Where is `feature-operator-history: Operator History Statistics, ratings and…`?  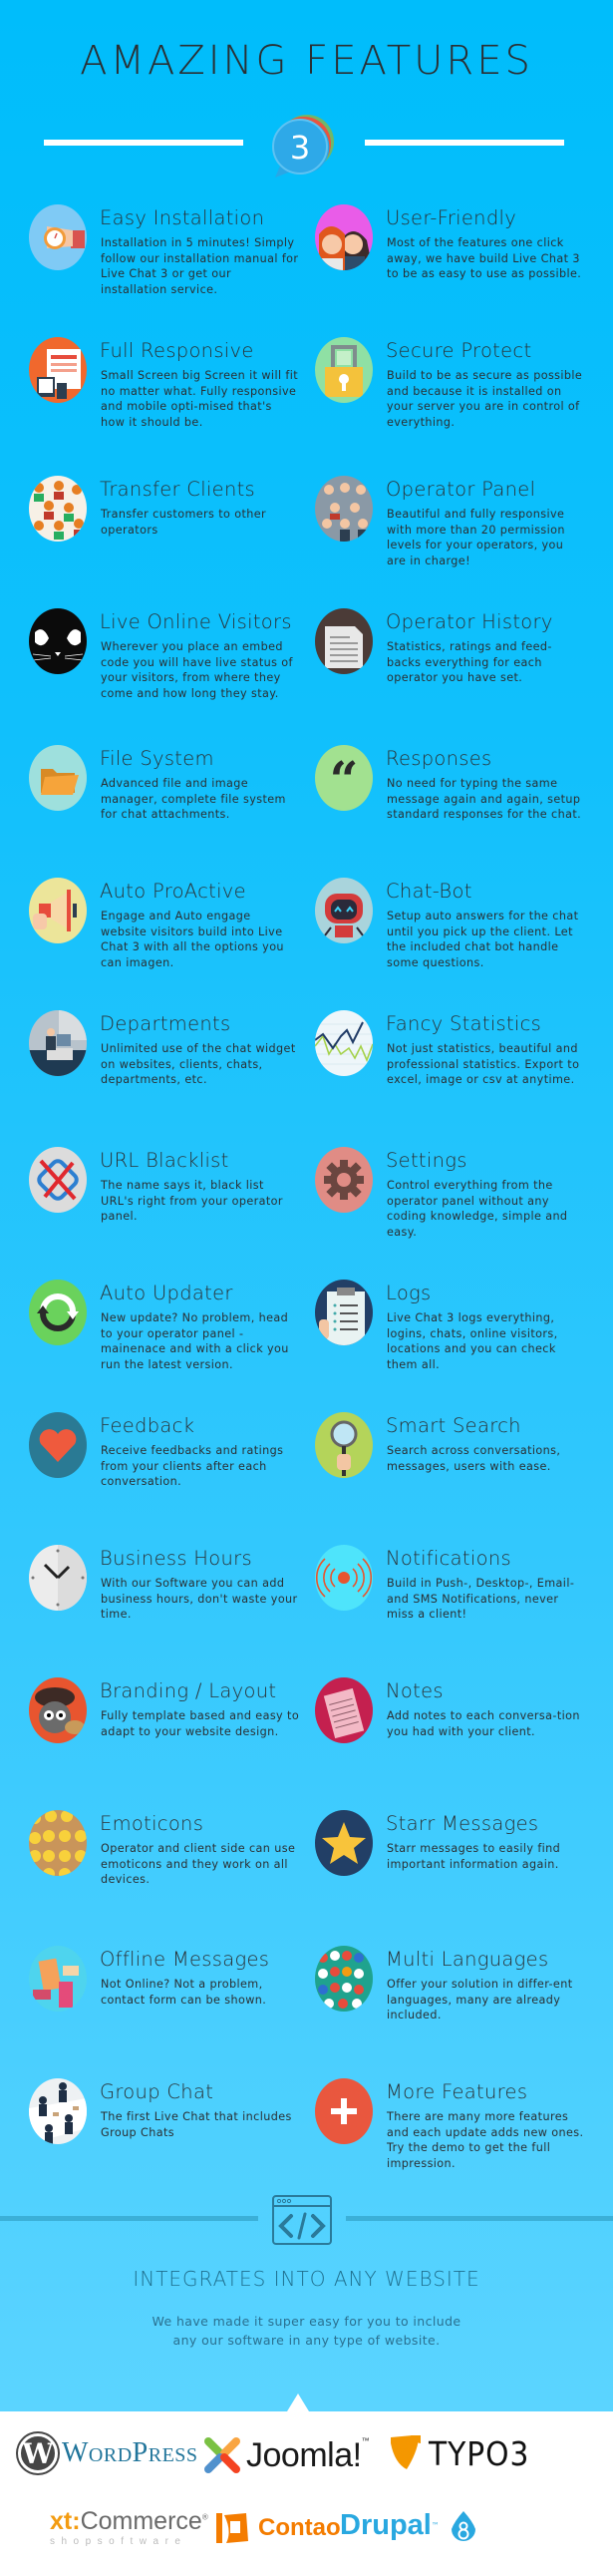
feature-operator-history: Operator History Statistics, ratings and… is located at coordinates (459, 668).